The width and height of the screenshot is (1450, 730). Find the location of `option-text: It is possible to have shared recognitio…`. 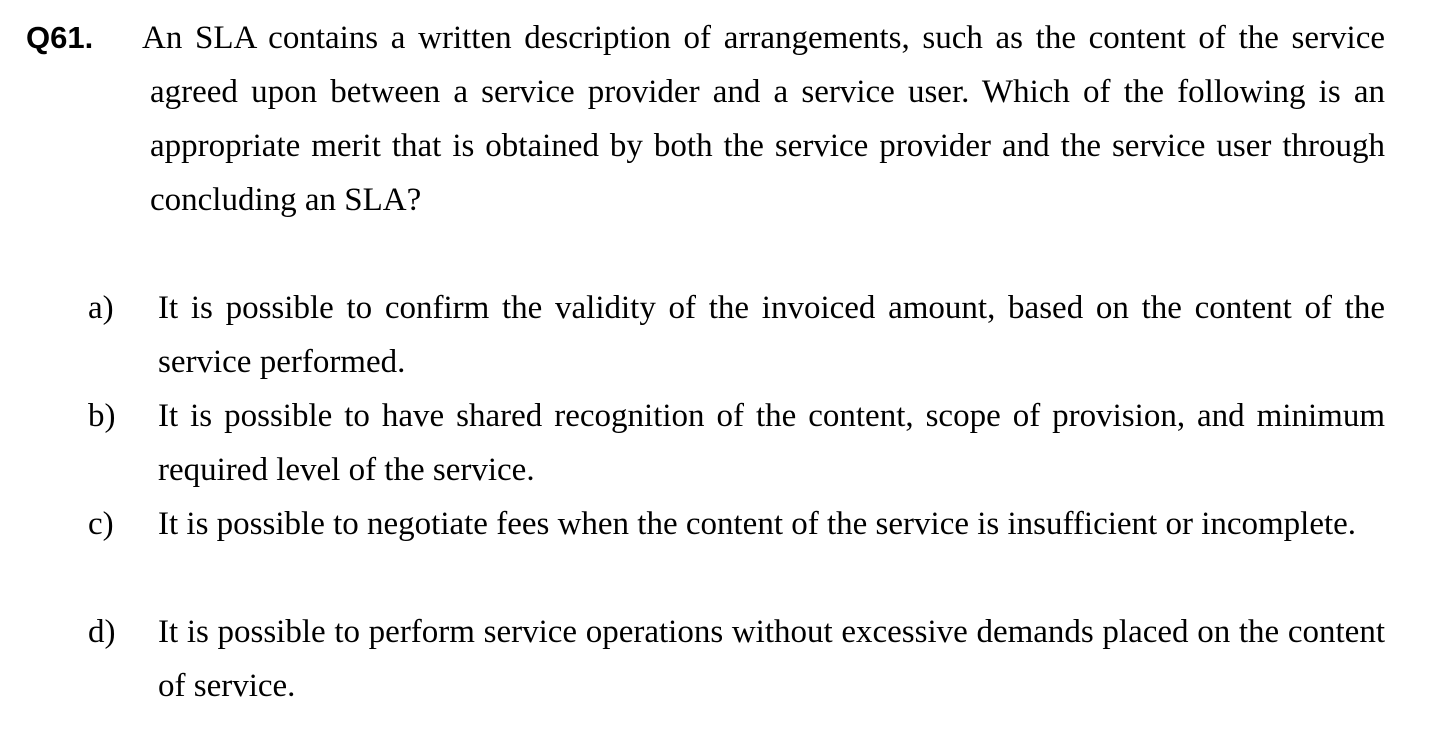

option-text: It is possible to have shared recognitio… is located at coordinates (771, 443).